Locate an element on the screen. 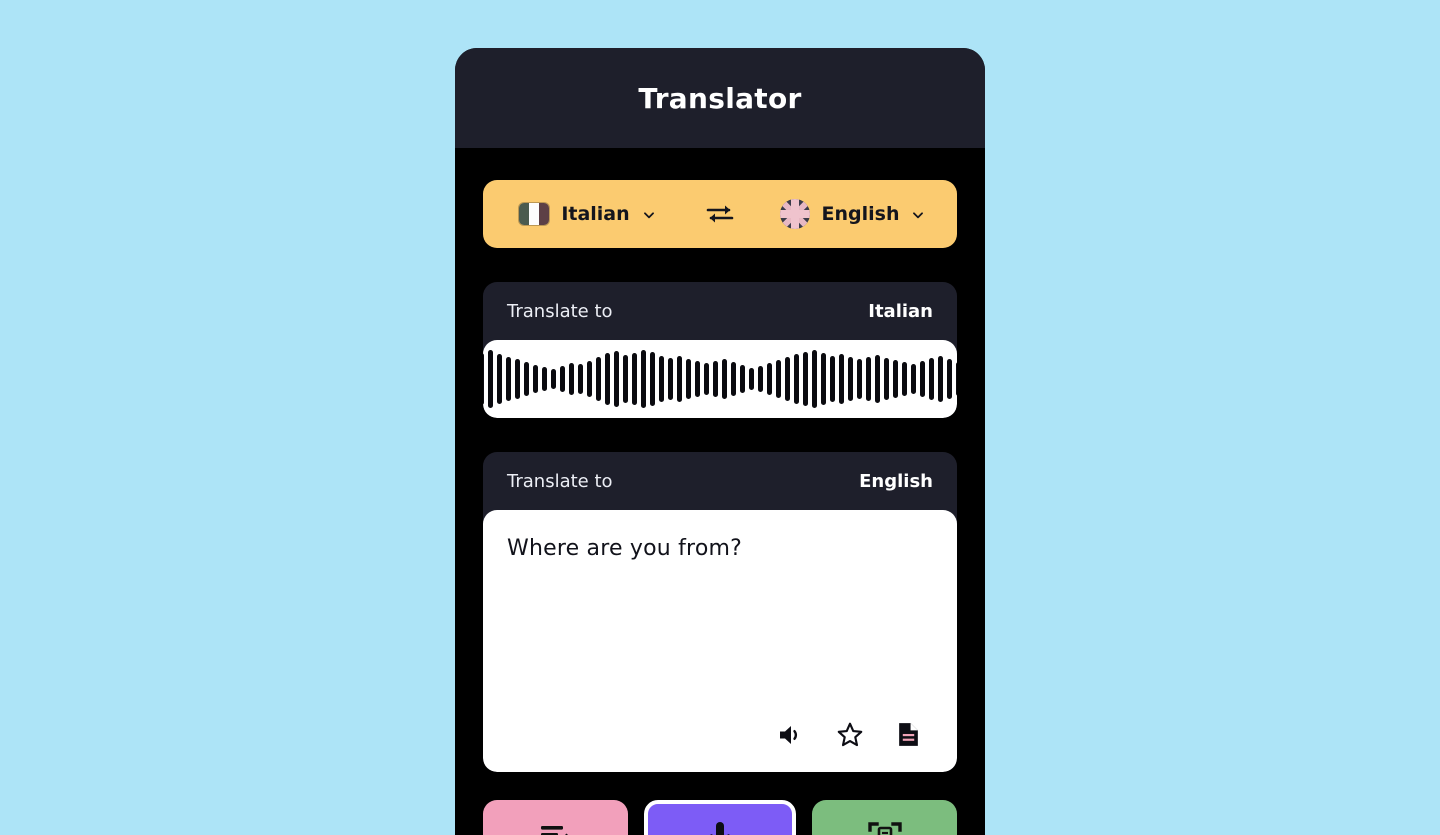 Image resolution: width=1440 pixels, height=835 pixels. swap-languages-button is located at coordinates (720, 214).